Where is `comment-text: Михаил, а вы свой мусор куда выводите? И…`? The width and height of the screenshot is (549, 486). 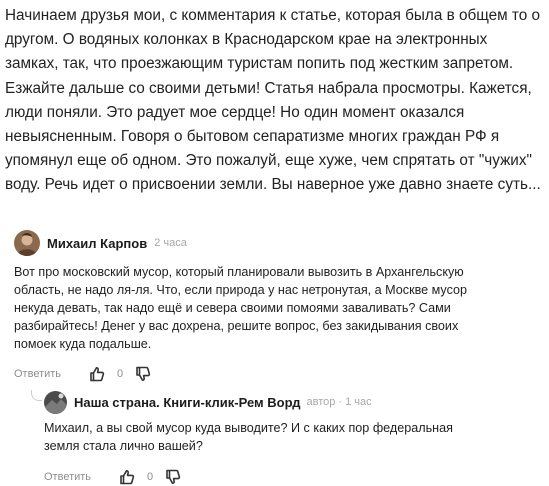 comment-text: Михаил, а вы свой мусор куда выводите? И… is located at coordinates (248, 437).